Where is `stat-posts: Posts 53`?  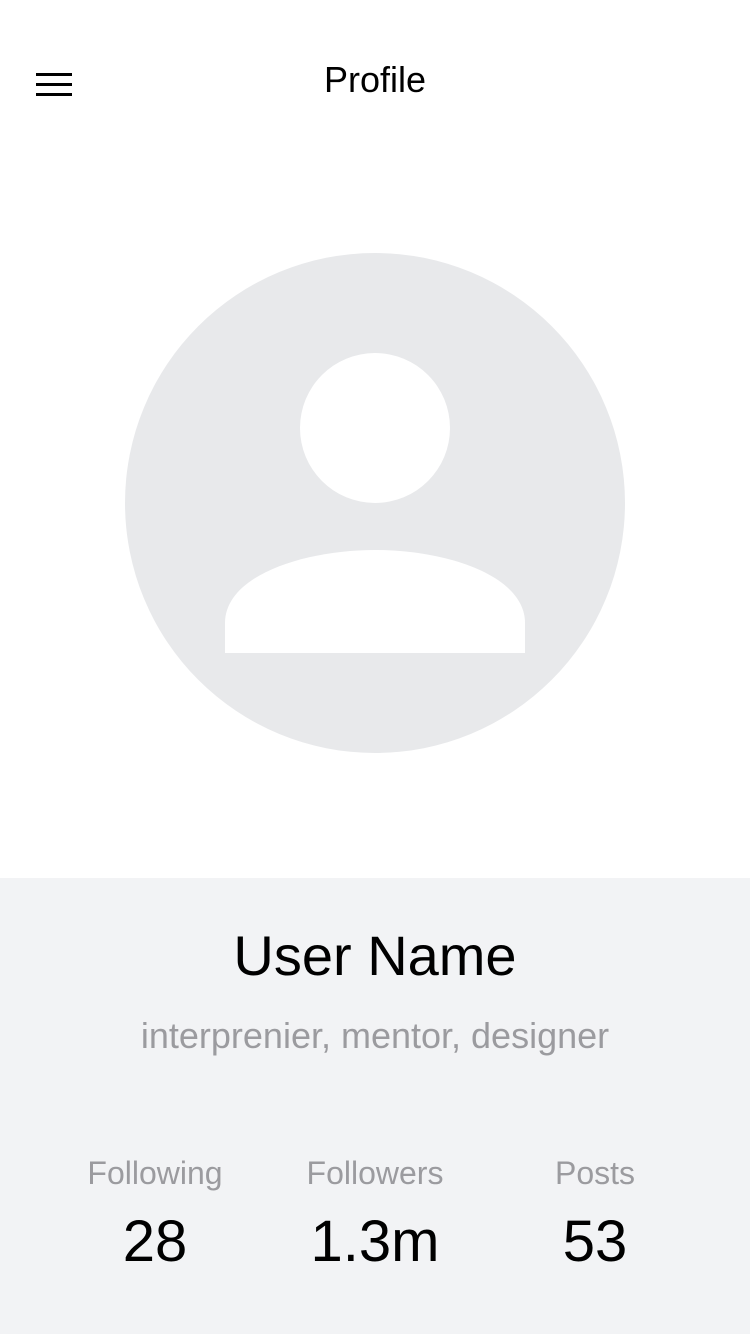 stat-posts: Posts 53 is located at coordinates (595, 1214).